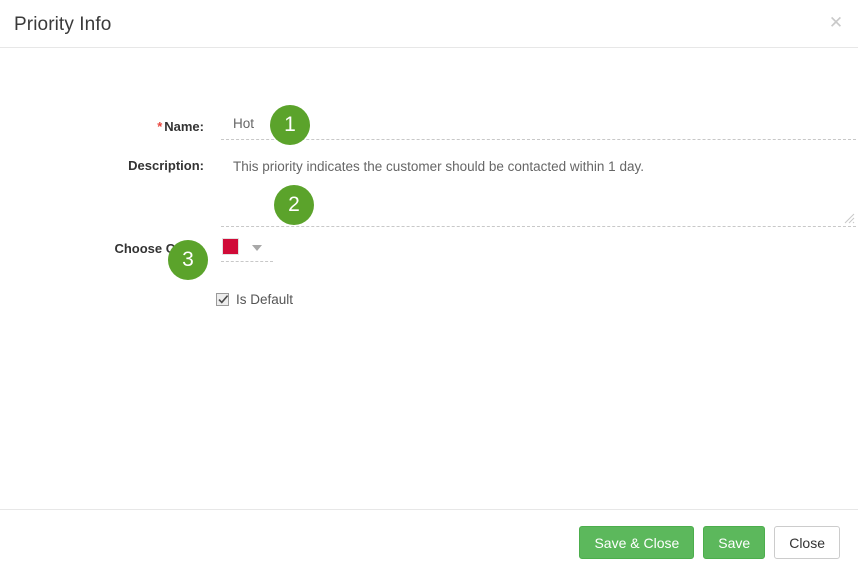  I want to click on save-button: Save, so click(734, 542).